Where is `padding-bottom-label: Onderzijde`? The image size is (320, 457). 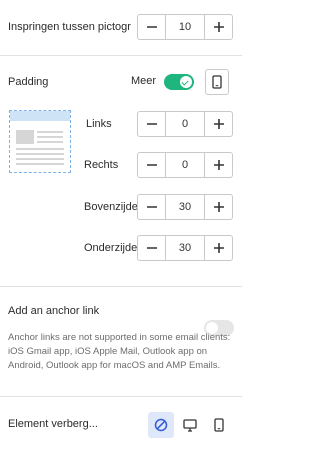 padding-bottom-label: Onderzijde is located at coordinates (111, 248).